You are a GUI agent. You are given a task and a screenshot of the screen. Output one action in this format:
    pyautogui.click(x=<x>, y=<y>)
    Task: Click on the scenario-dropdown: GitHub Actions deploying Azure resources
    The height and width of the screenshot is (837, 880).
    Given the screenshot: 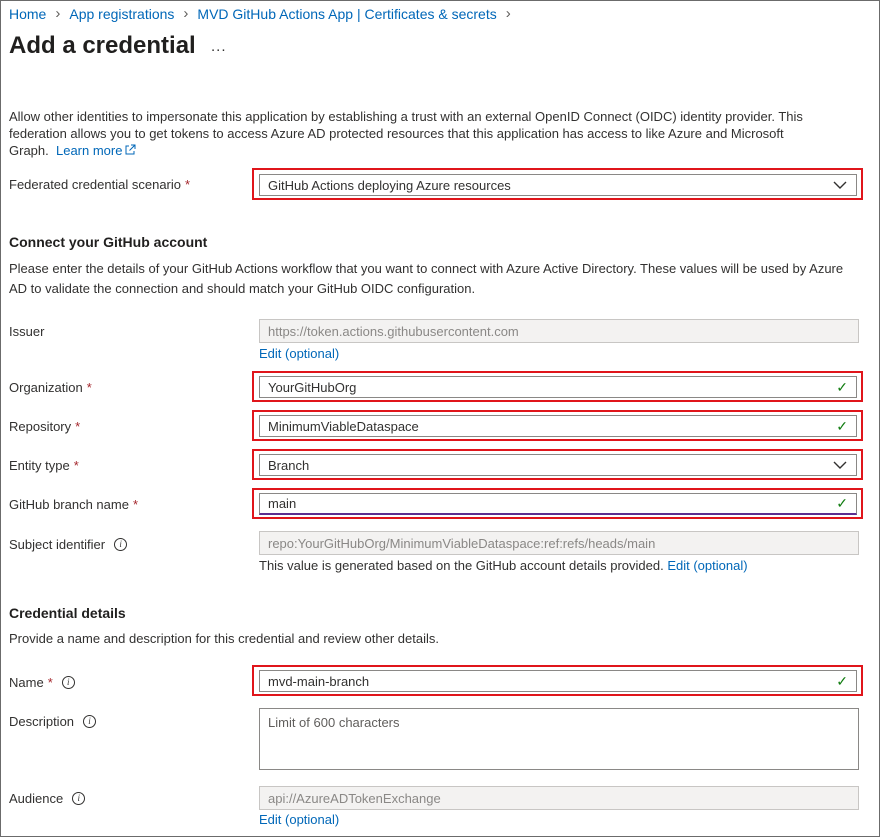 What is the action you would take?
    pyautogui.click(x=558, y=185)
    